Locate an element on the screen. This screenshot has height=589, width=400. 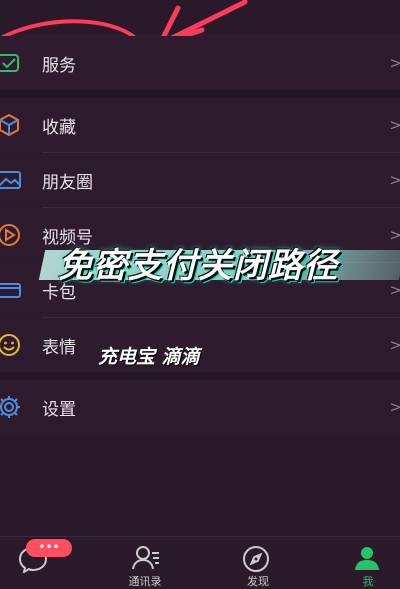
menu-item-service: 服务 > is located at coordinates (200, 63).